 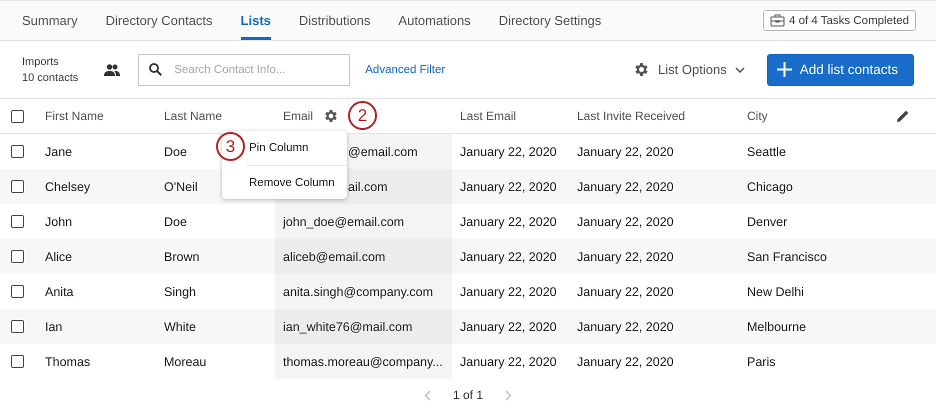 I want to click on table-cell: john_doe@email.com, so click(x=343, y=221).